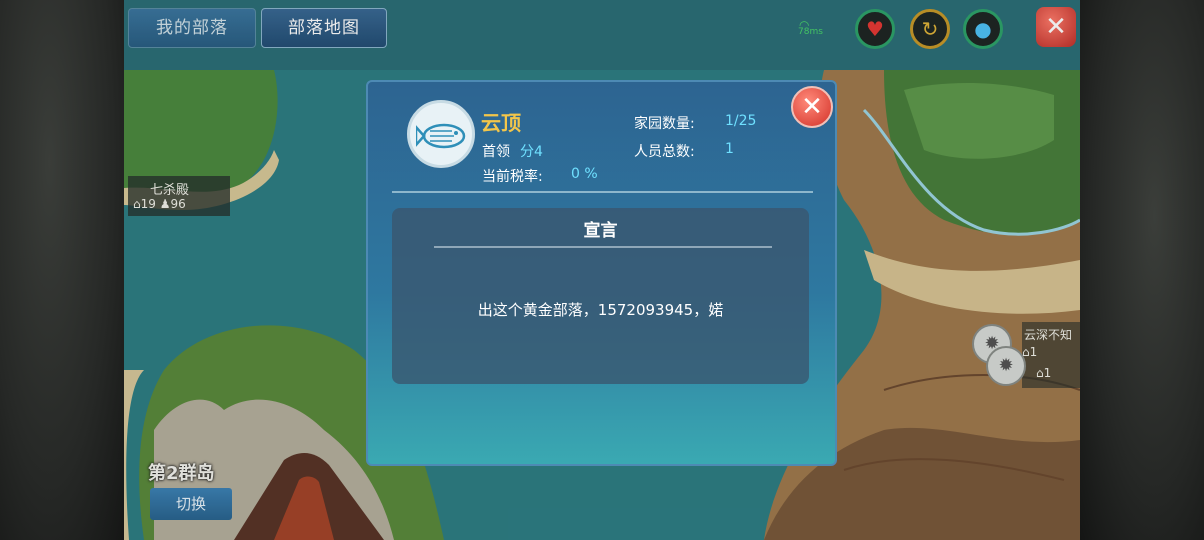  What do you see at coordinates (600, 310) in the screenshot?
I see `declaration-text: 出这个黄金部落，1572093945，婼` at bounding box center [600, 310].